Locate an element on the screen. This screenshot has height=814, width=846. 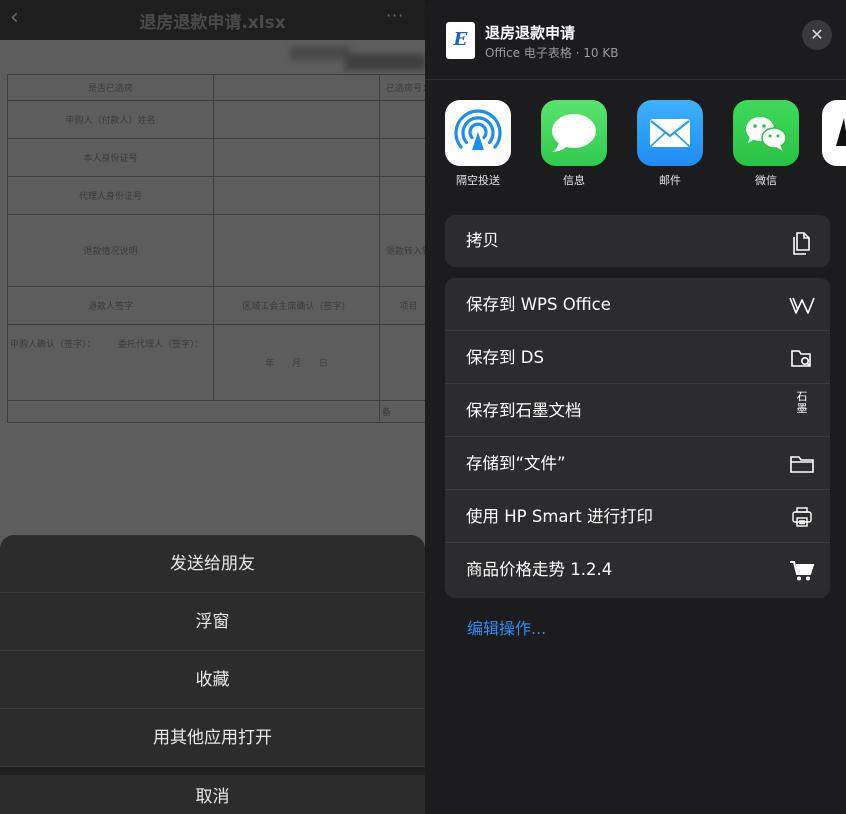
table-cell: 代理人身份证号 is located at coordinates (110, 195).